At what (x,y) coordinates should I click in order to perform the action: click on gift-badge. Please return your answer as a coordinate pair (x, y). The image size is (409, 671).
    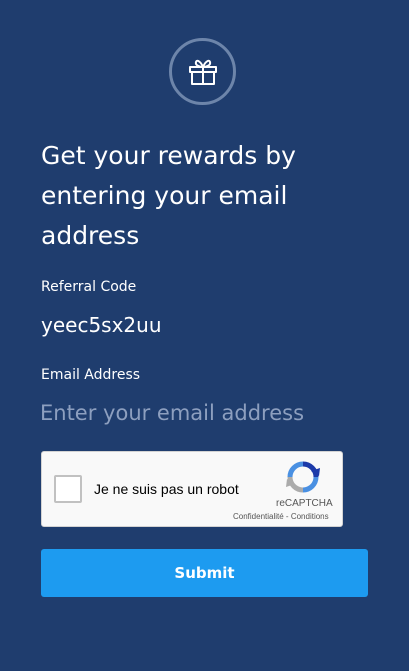
    Looking at the image, I should click on (202, 71).